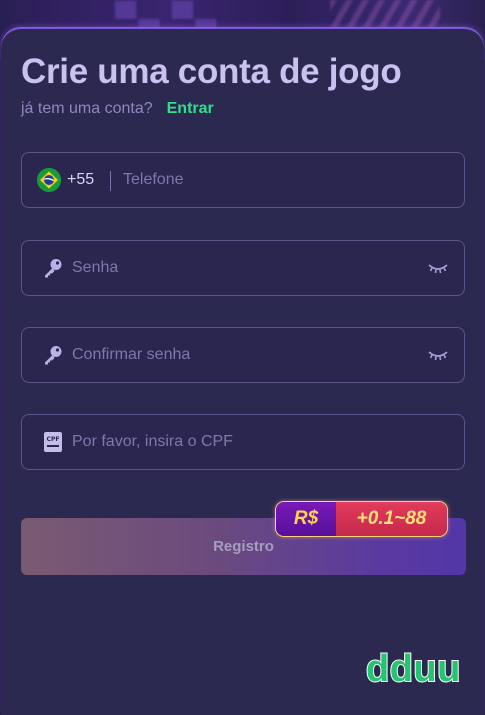 The width and height of the screenshot is (485, 715). I want to click on cpf-placeholder: Por favor, insira o CPF, so click(152, 441).